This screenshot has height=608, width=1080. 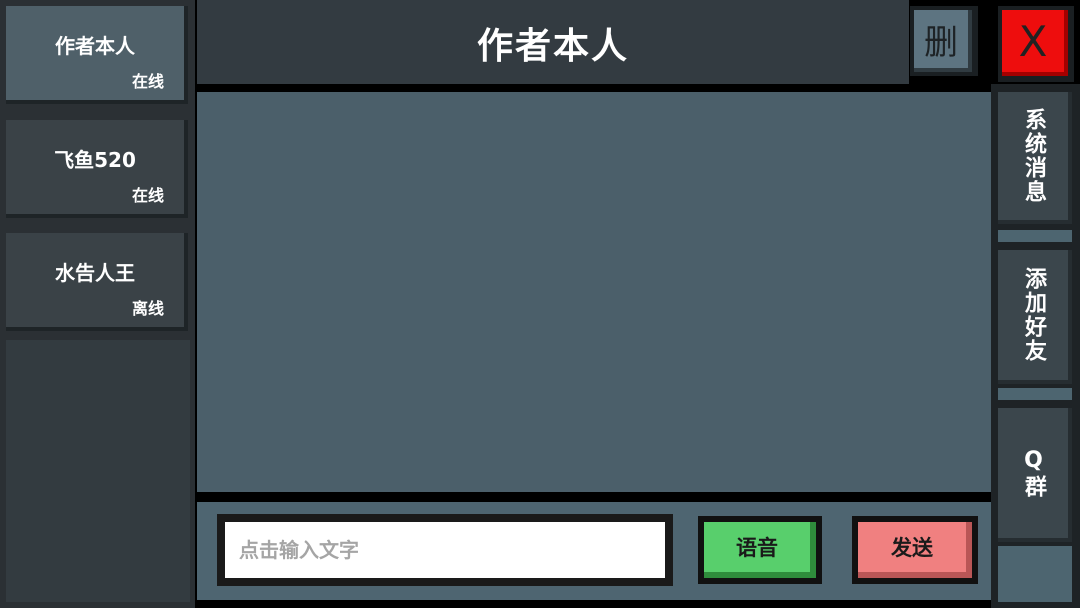 I want to click on qq-group-button: Q群, so click(x=1035, y=475).